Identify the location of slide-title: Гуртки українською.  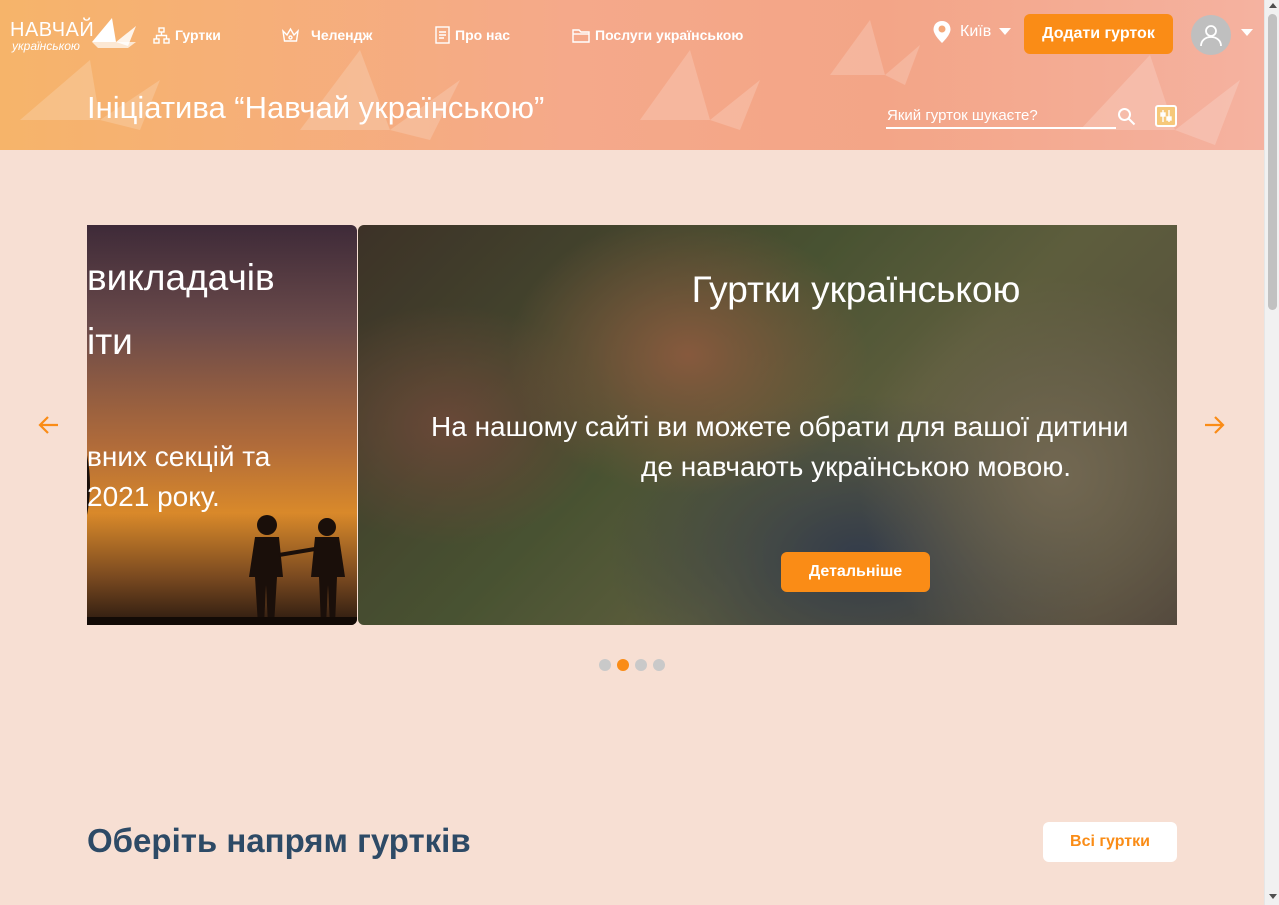
(856, 289).